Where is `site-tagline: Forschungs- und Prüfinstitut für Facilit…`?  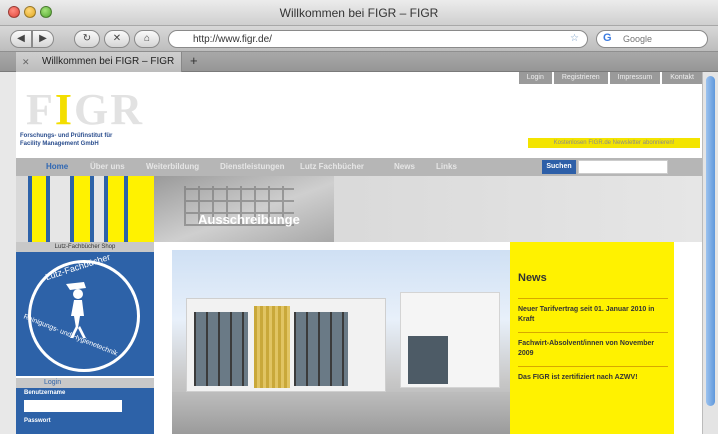 site-tagline: Forschungs- und Prüfinstitut für Facilit… is located at coordinates (90, 140).